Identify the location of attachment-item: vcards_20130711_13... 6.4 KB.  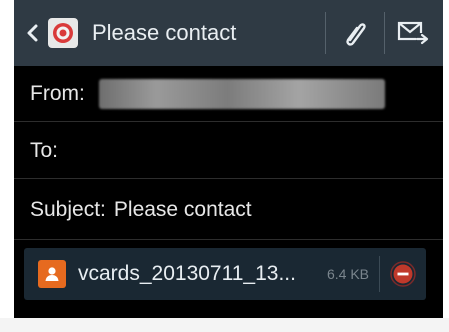
(225, 274).